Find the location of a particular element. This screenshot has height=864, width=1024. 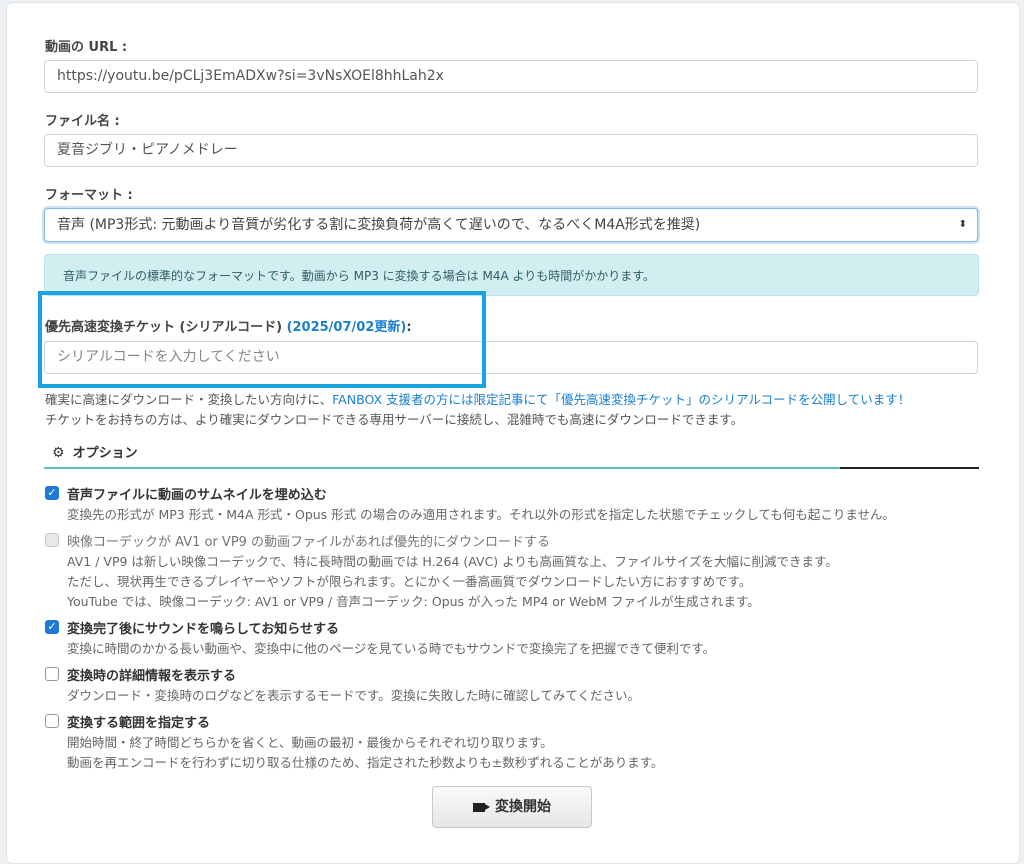

url-label: 動画の URL : is located at coordinates (86, 47).